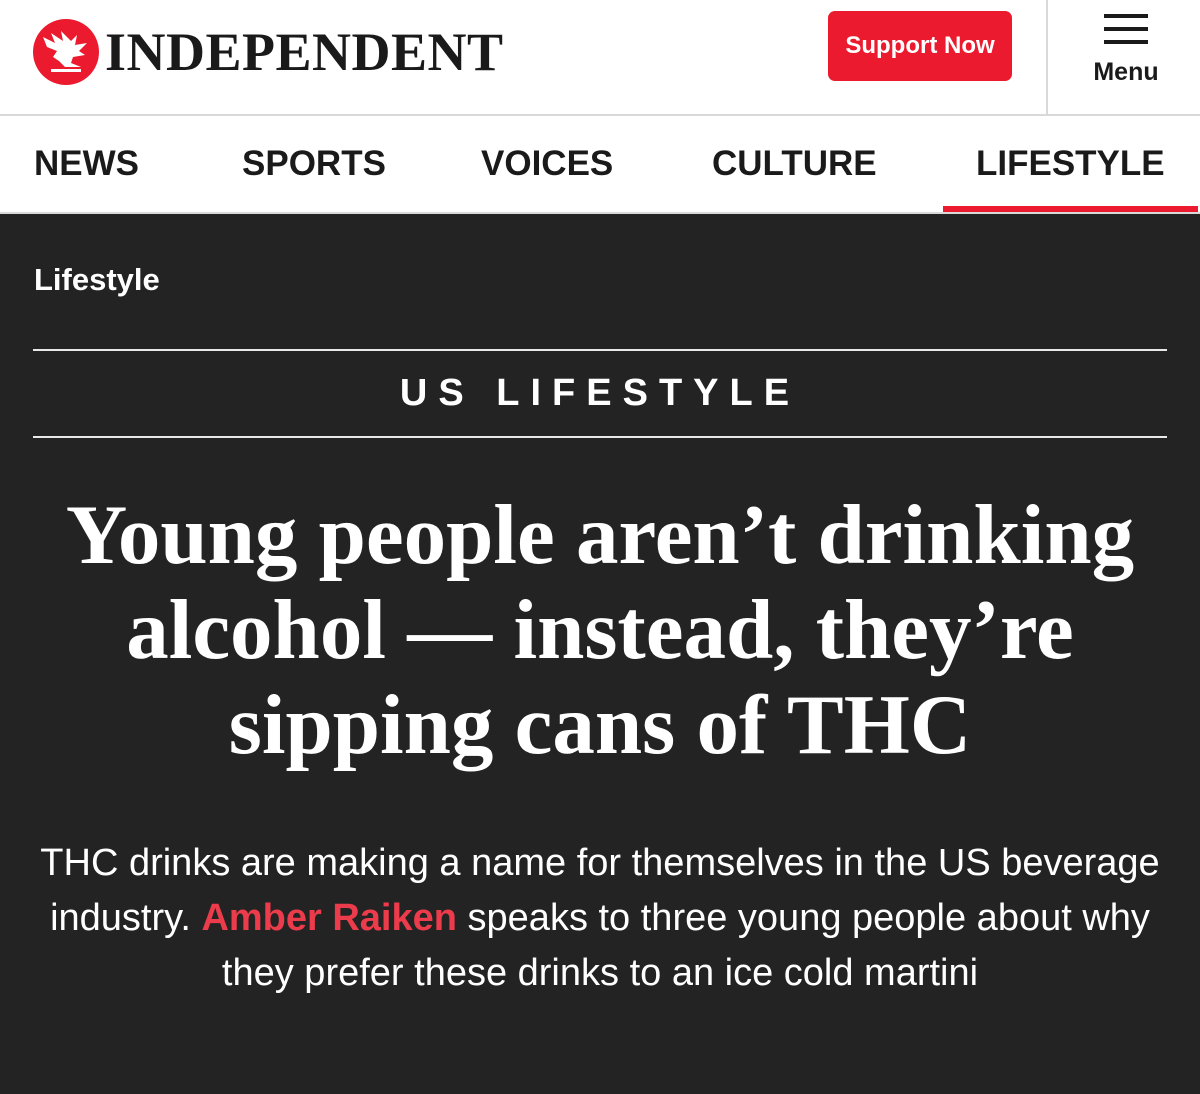 The image size is (1200, 1094). What do you see at coordinates (1126, 53) in the screenshot?
I see `menu-button: Menu` at bounding box center [1126, 53].